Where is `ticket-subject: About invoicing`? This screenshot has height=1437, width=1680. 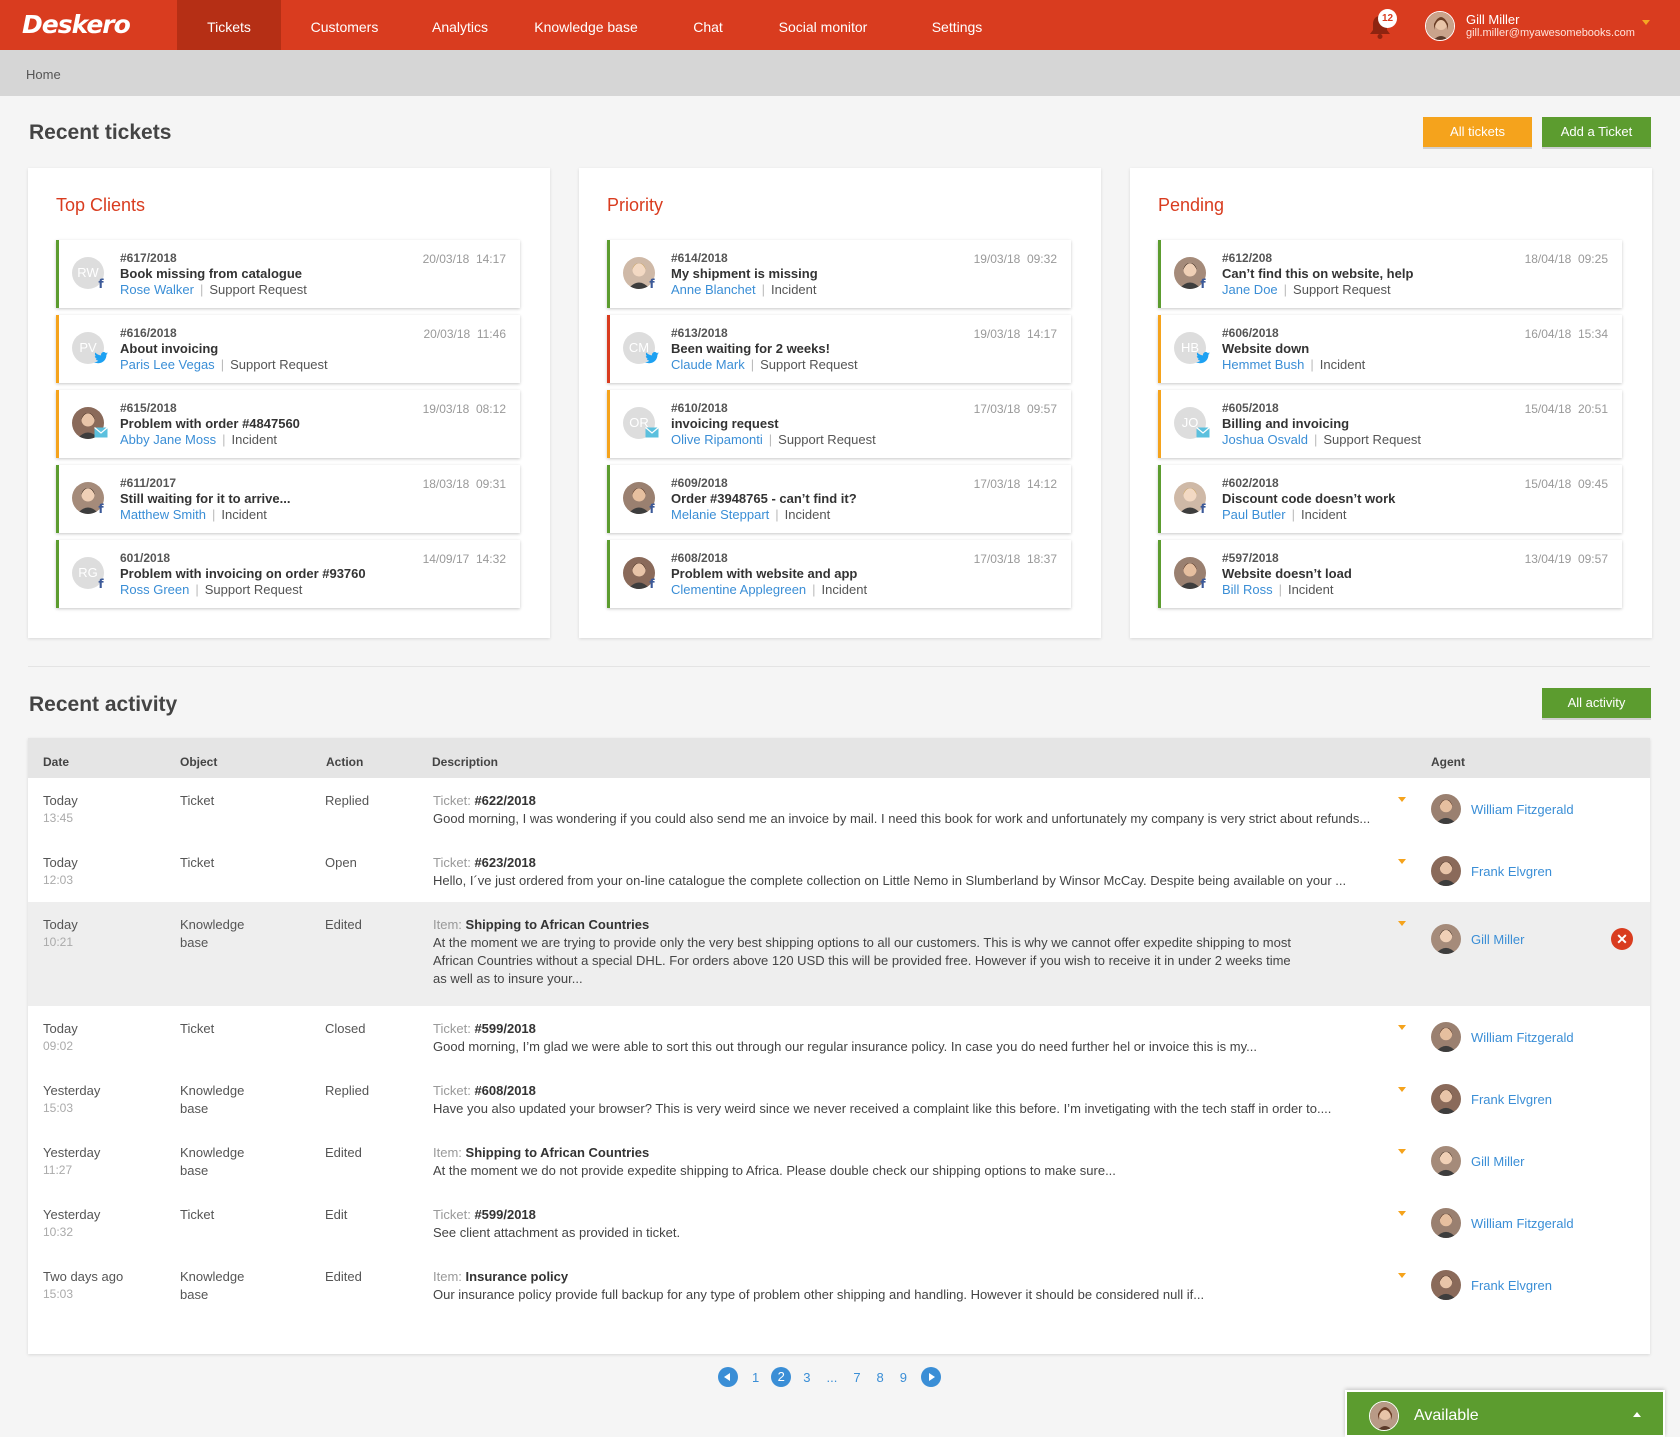
ticket-subject: About invoicing is located at coordinates (169, 348).